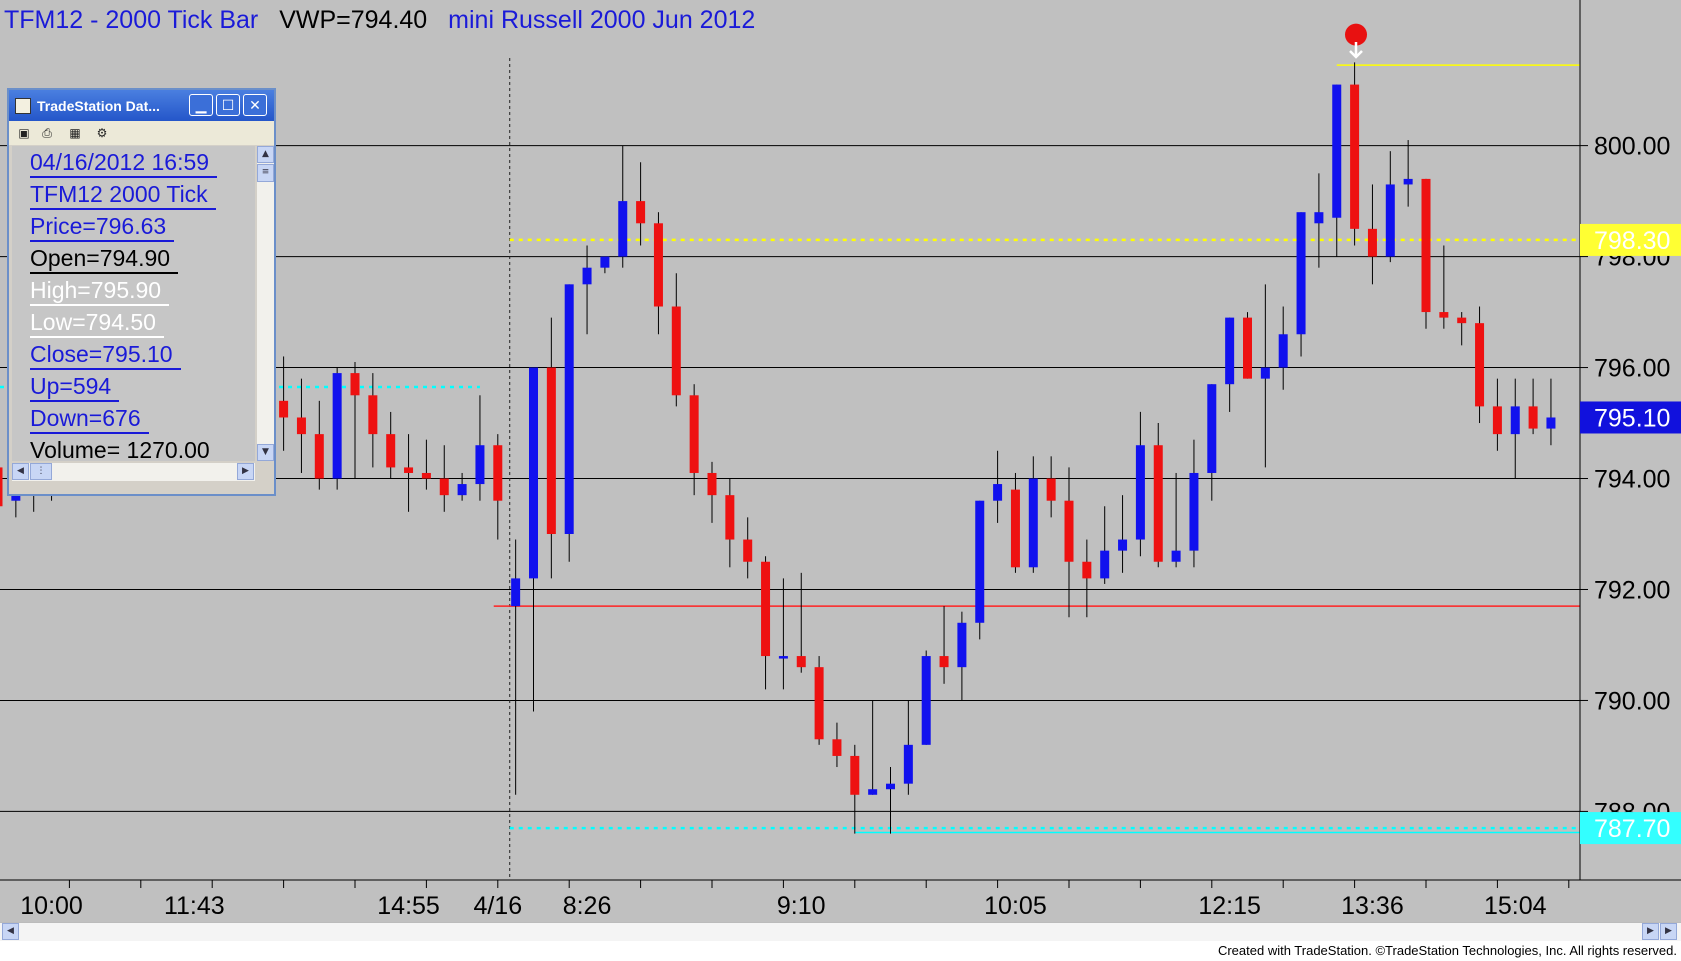 The image size is (1681, 961). I want to click on scroll-down-icon: ▼, so click(265, 452).